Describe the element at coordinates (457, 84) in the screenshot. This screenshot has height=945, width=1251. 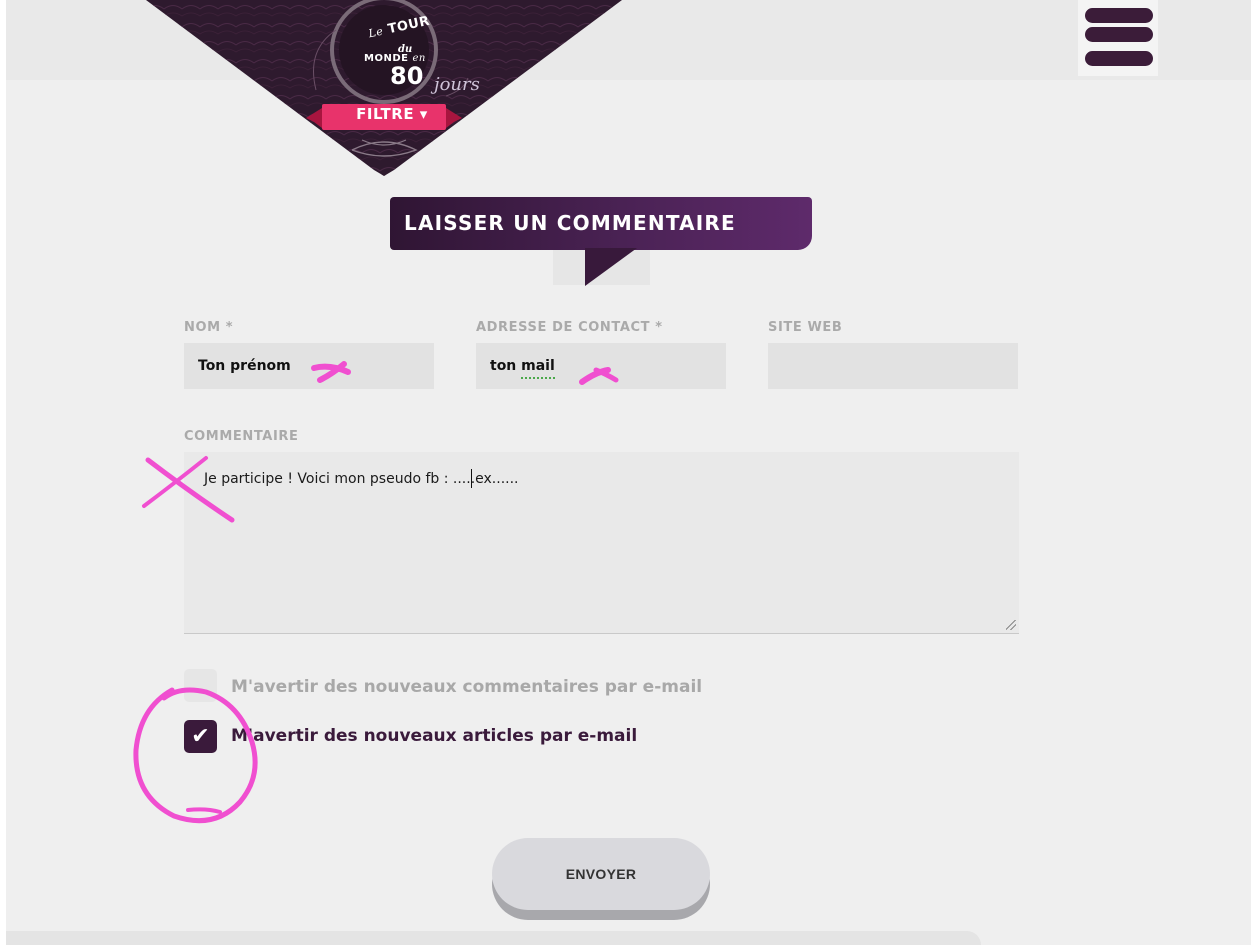
I see `logo-title-jours: jours` at that location.